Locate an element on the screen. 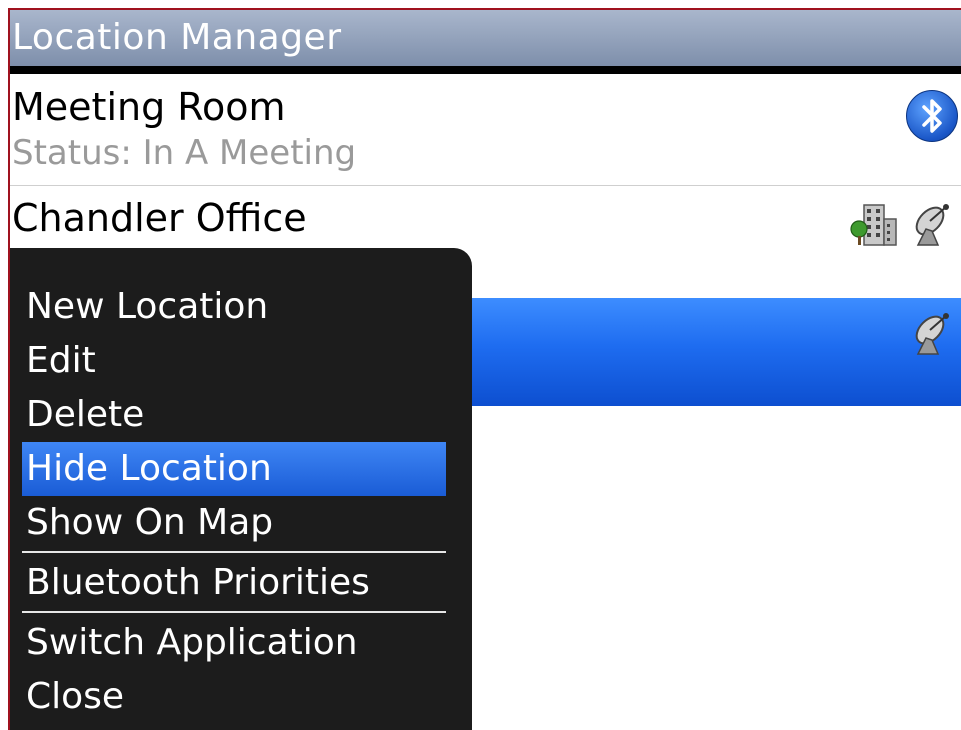  menu-item-close: Close is located at coordinates (234, 697).